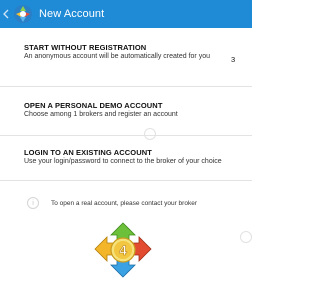 The height and width of the screenshot is (284, 320). Describe the element at coordinates (246, 237) in the screenshot. I see `radio-circle-icon` at that location.